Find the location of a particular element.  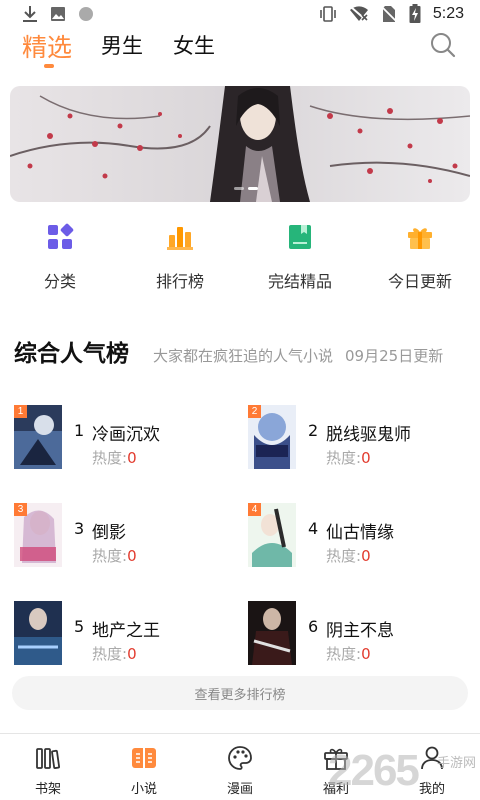

ranking-item-2: 2 2 脱线驱鬼师 热度:0 is located at coordinates (358, 440).